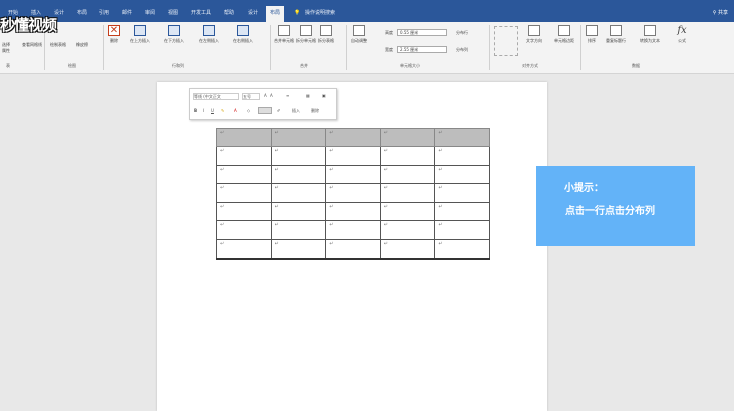 The height and width of the screenshot is (411, 734). Describe the element at coordinates (296, 111) in the screenshot. I see `insert-button: 插入` at that location.